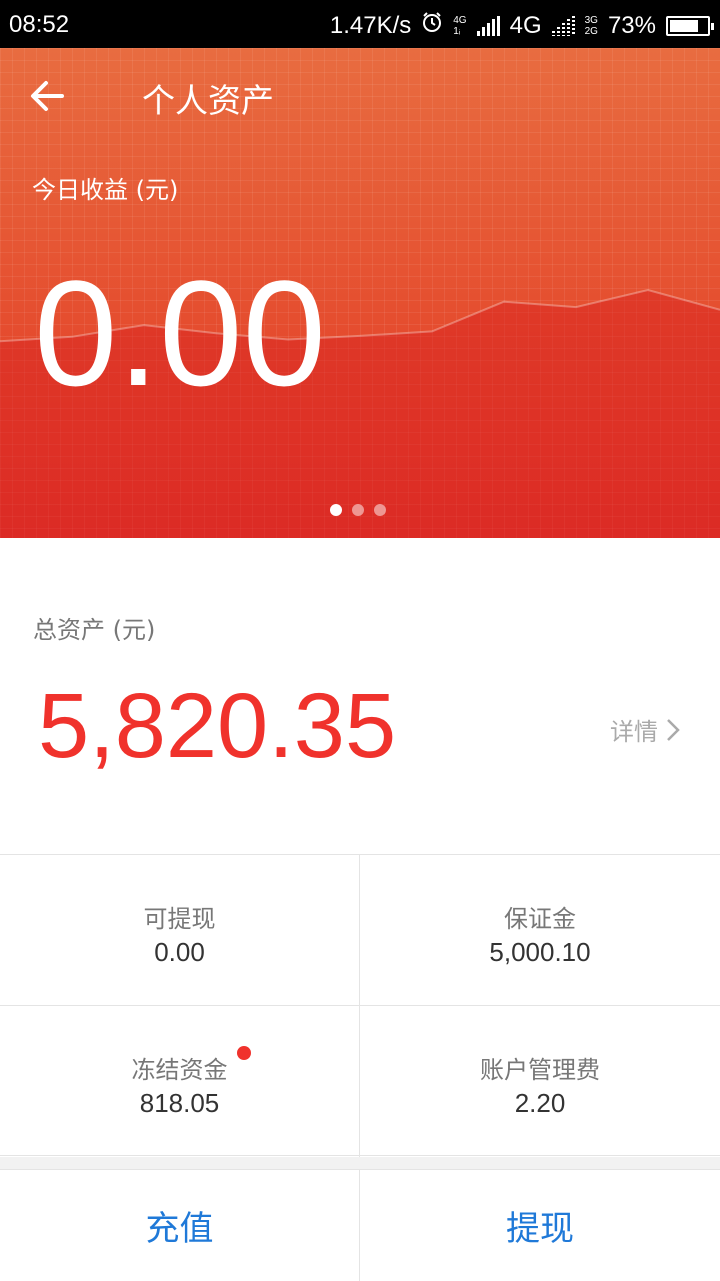 The image size is (720, 1281). Describe the element at coordinates (105, 190) in the screenshot. I see `today-earnings-label: 今日收益 (元)` at that location.